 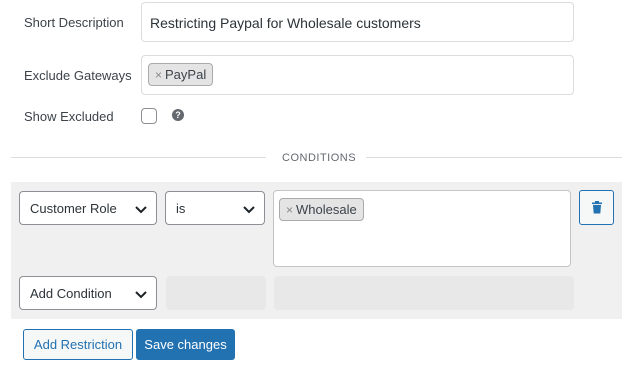 What do you see at coordinates (78, 344) in the screenshot?
I see `add-restriction-button: Add Restriction` at bounding box center [78, 344].